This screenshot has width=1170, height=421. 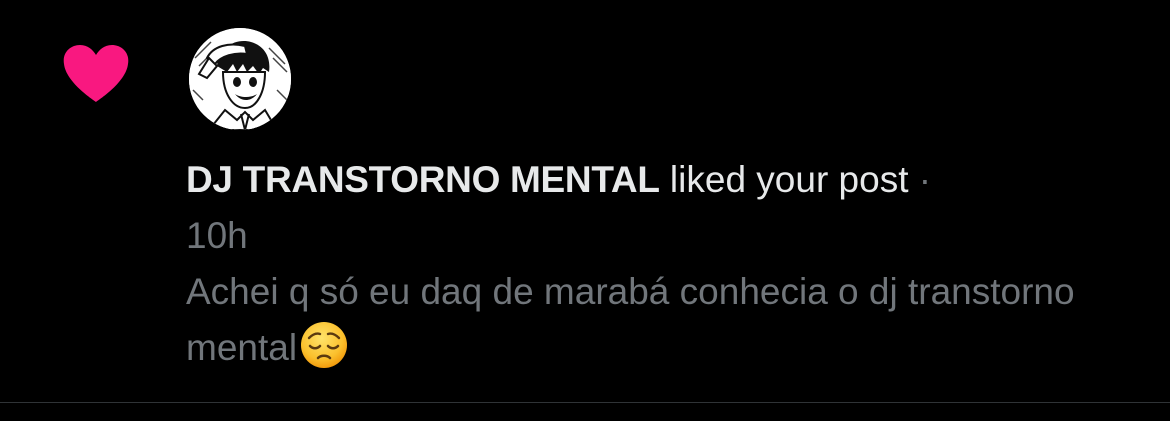 What do you see at coordinates (423, 179) in the screenshot?
I see `actor-name: DJ TRANSTORNO MENTAL` at bounding box center [423, 179].